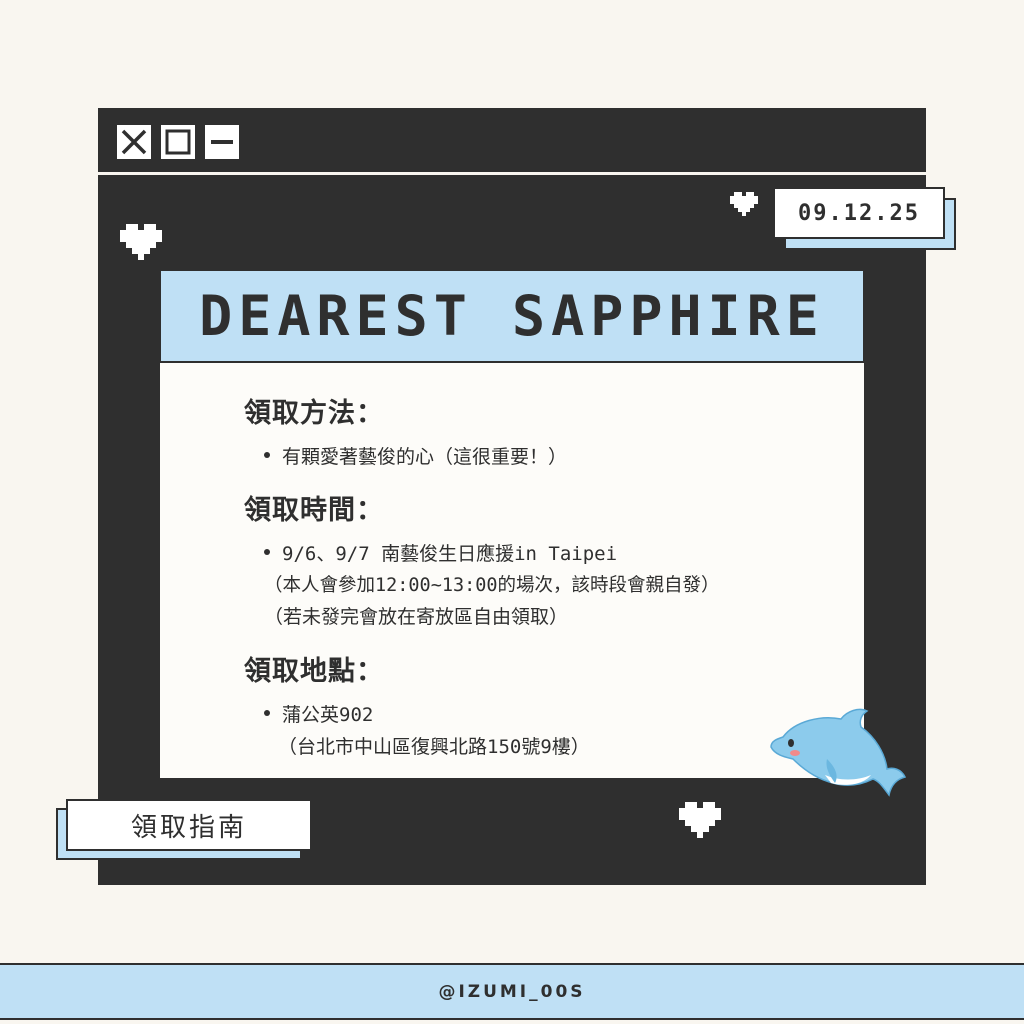 This screenshot has height=1024, width=1024. I want to click on location-line: 蒲公英902, so click(328, 715).